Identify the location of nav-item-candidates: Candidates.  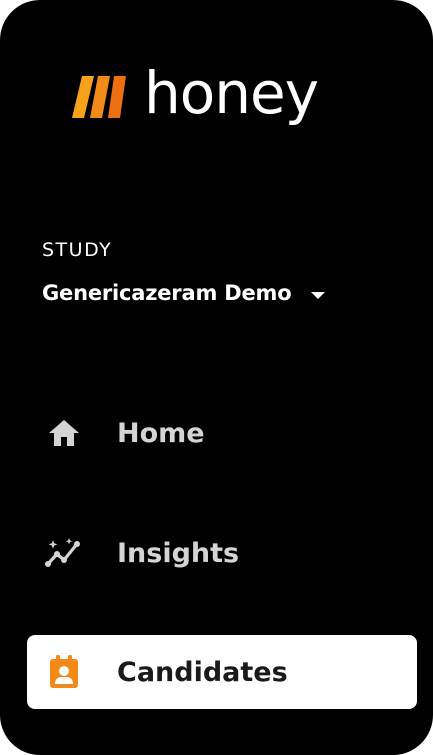
(222, 672).